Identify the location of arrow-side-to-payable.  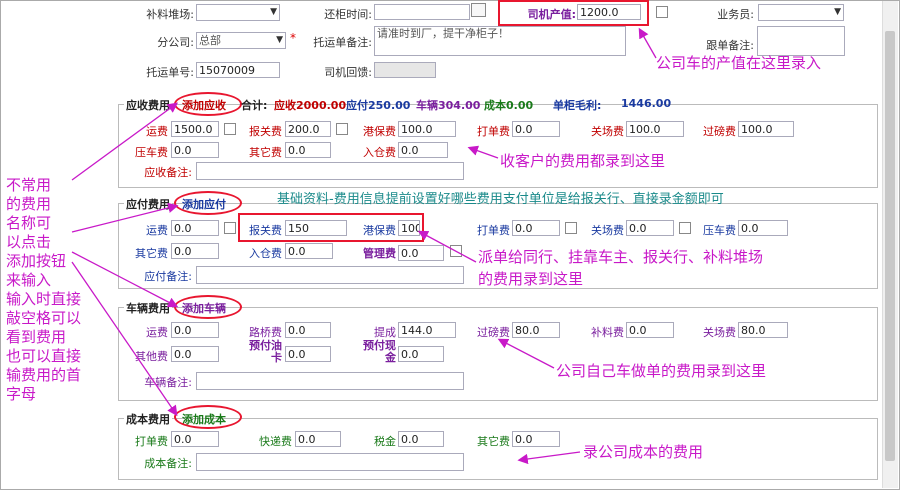
(125, 217).